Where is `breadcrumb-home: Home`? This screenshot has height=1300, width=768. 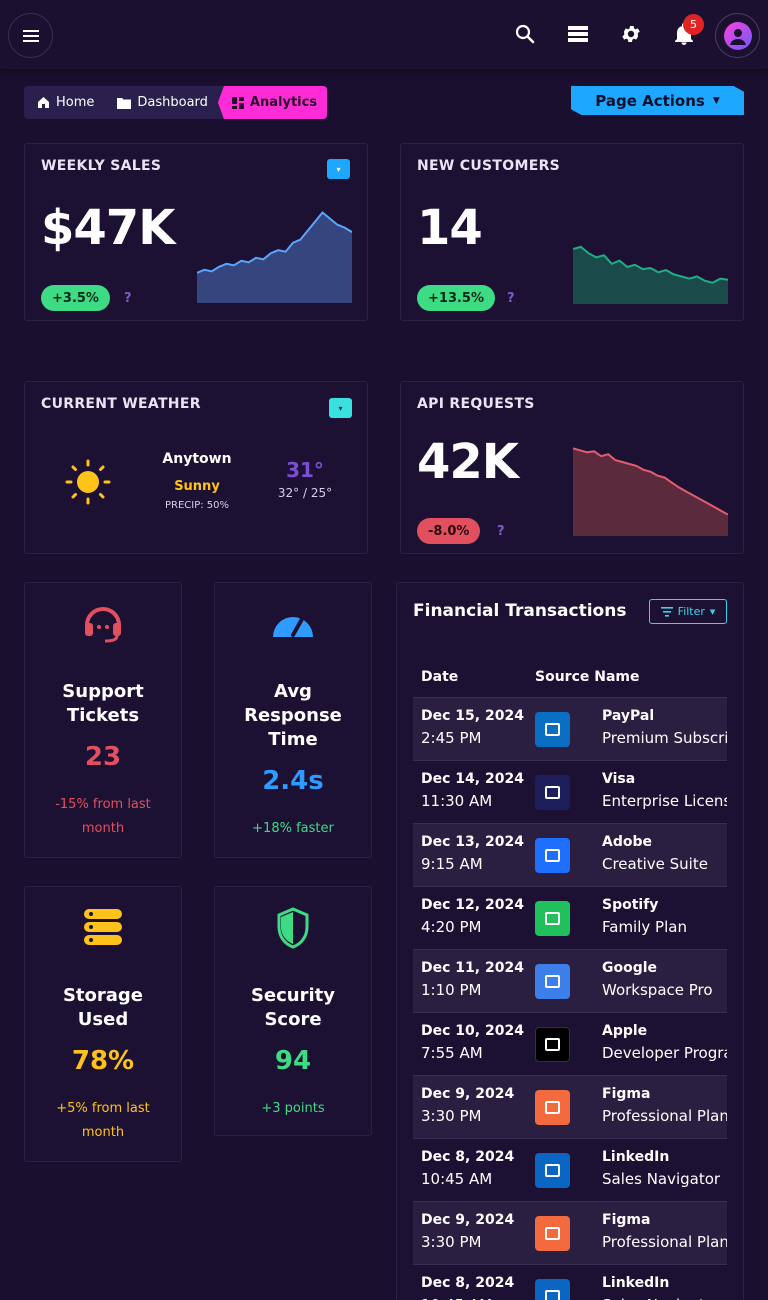 breadcrumb-home: Home is located at coordinates (64, 102).